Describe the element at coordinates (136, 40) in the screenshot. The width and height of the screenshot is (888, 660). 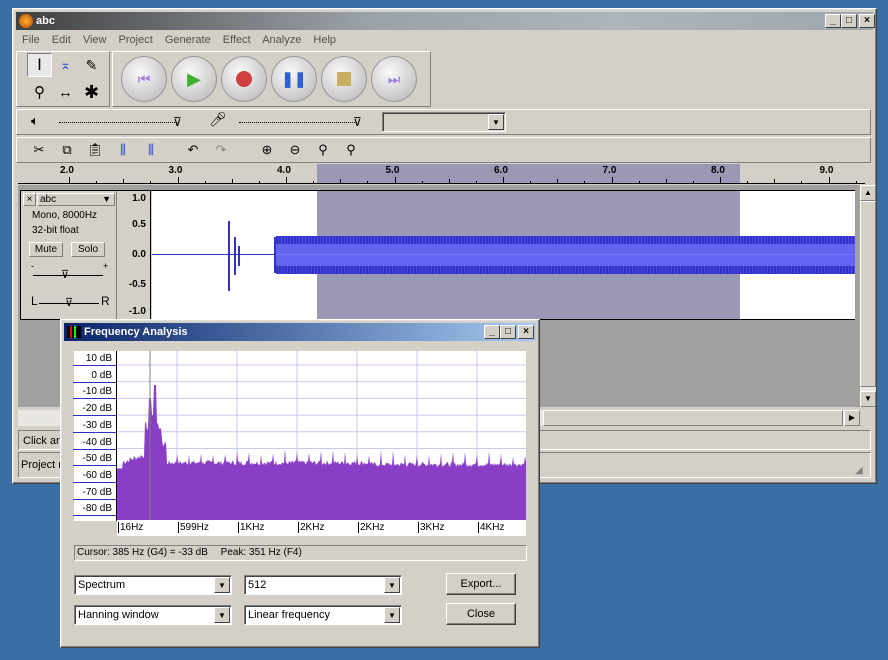
I see `menu-project: Project` at that location.